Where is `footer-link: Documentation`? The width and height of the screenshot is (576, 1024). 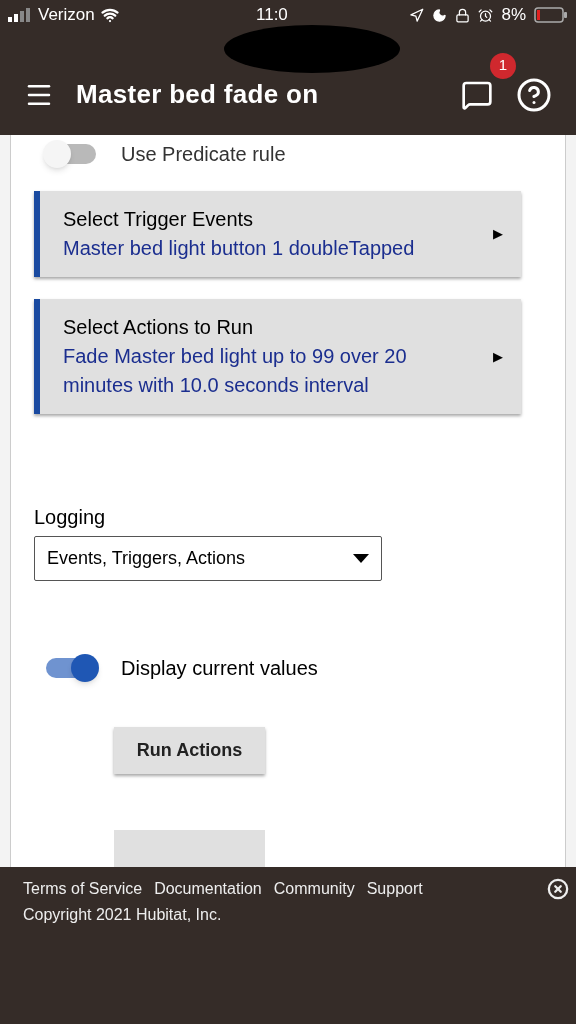
footer-link: Documentation is located at coordinates (208, 889).